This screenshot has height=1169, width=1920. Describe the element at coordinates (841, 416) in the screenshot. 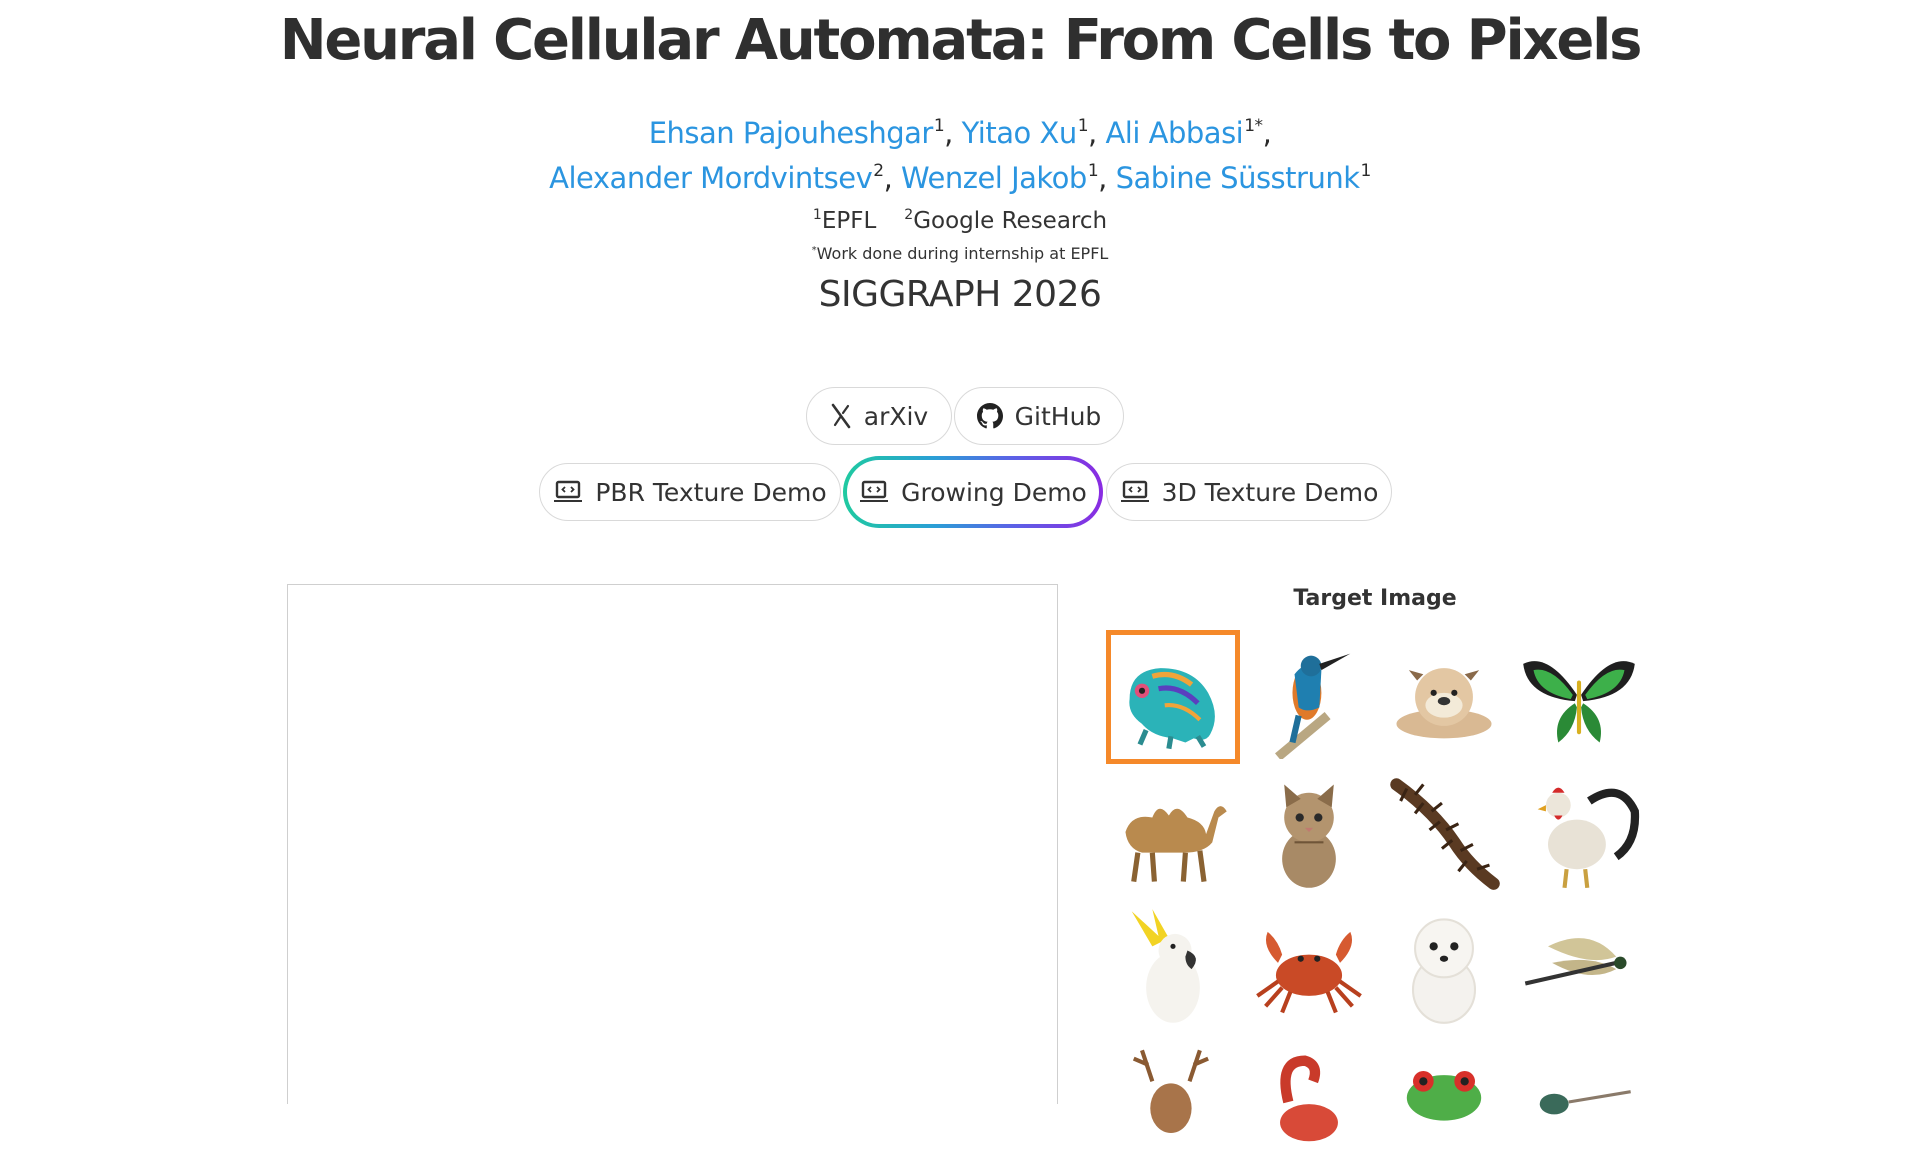

I see `arxiv-icon` at that location.